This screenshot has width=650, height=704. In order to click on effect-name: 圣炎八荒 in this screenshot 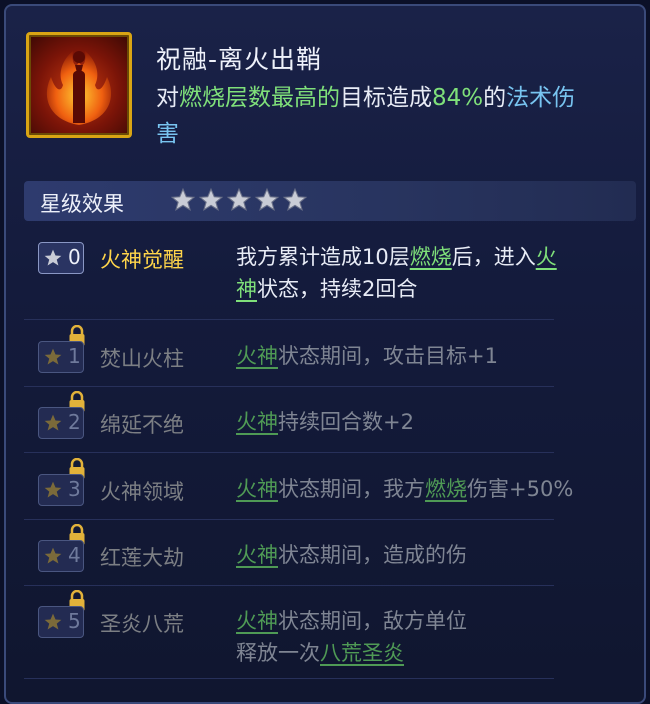, I will do `click(142, 624)`.